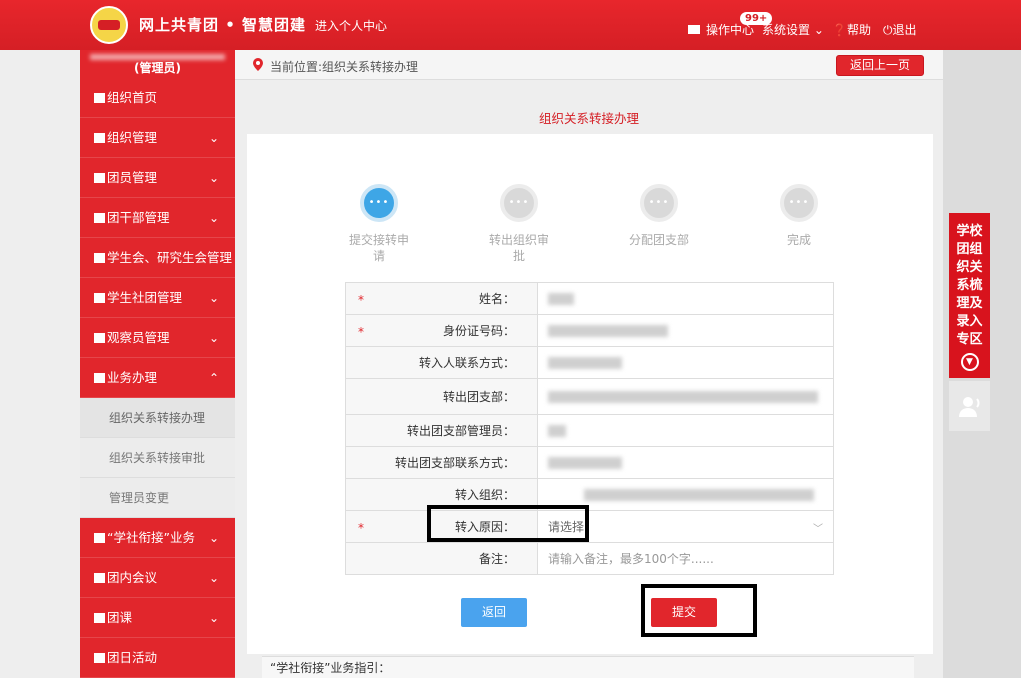  I want to click on sidebar-item-club-management: 学生社团管理 ⌄, so click(157, 298).